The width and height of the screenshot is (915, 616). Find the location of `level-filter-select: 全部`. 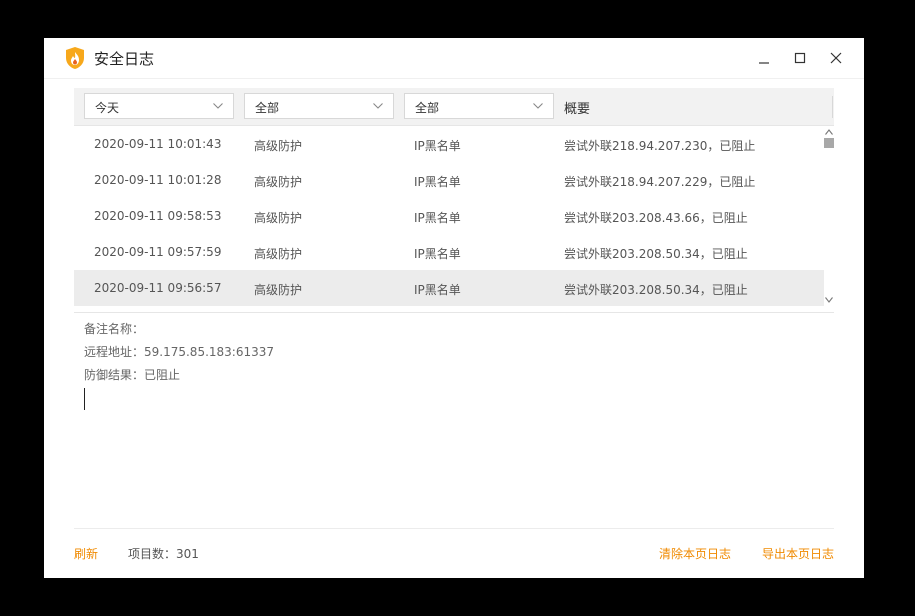

level-filter-select: 全部 is located at coordinates (319, 106).